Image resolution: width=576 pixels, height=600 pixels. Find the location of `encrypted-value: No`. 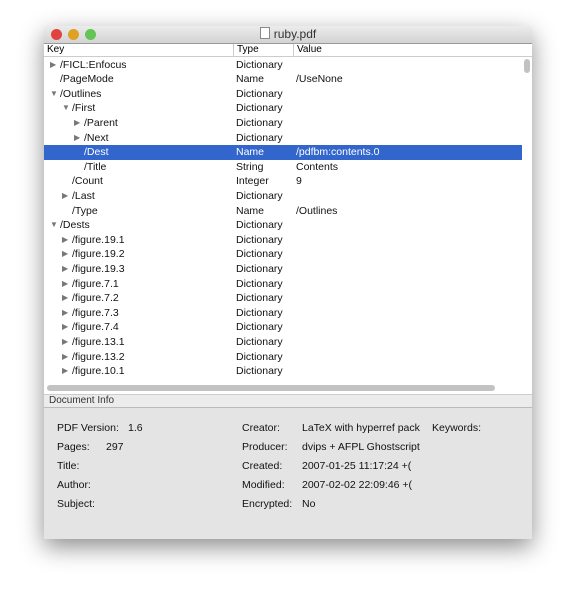

encrypted-value: No is located at coordinates (309, 504).